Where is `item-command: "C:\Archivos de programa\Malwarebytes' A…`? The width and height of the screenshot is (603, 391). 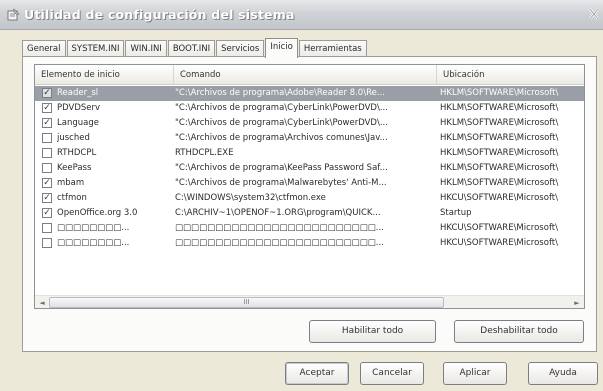 item-command: "C:\Archivos de programa\Malwarebytes' A… is located at coordinates (281, 183).